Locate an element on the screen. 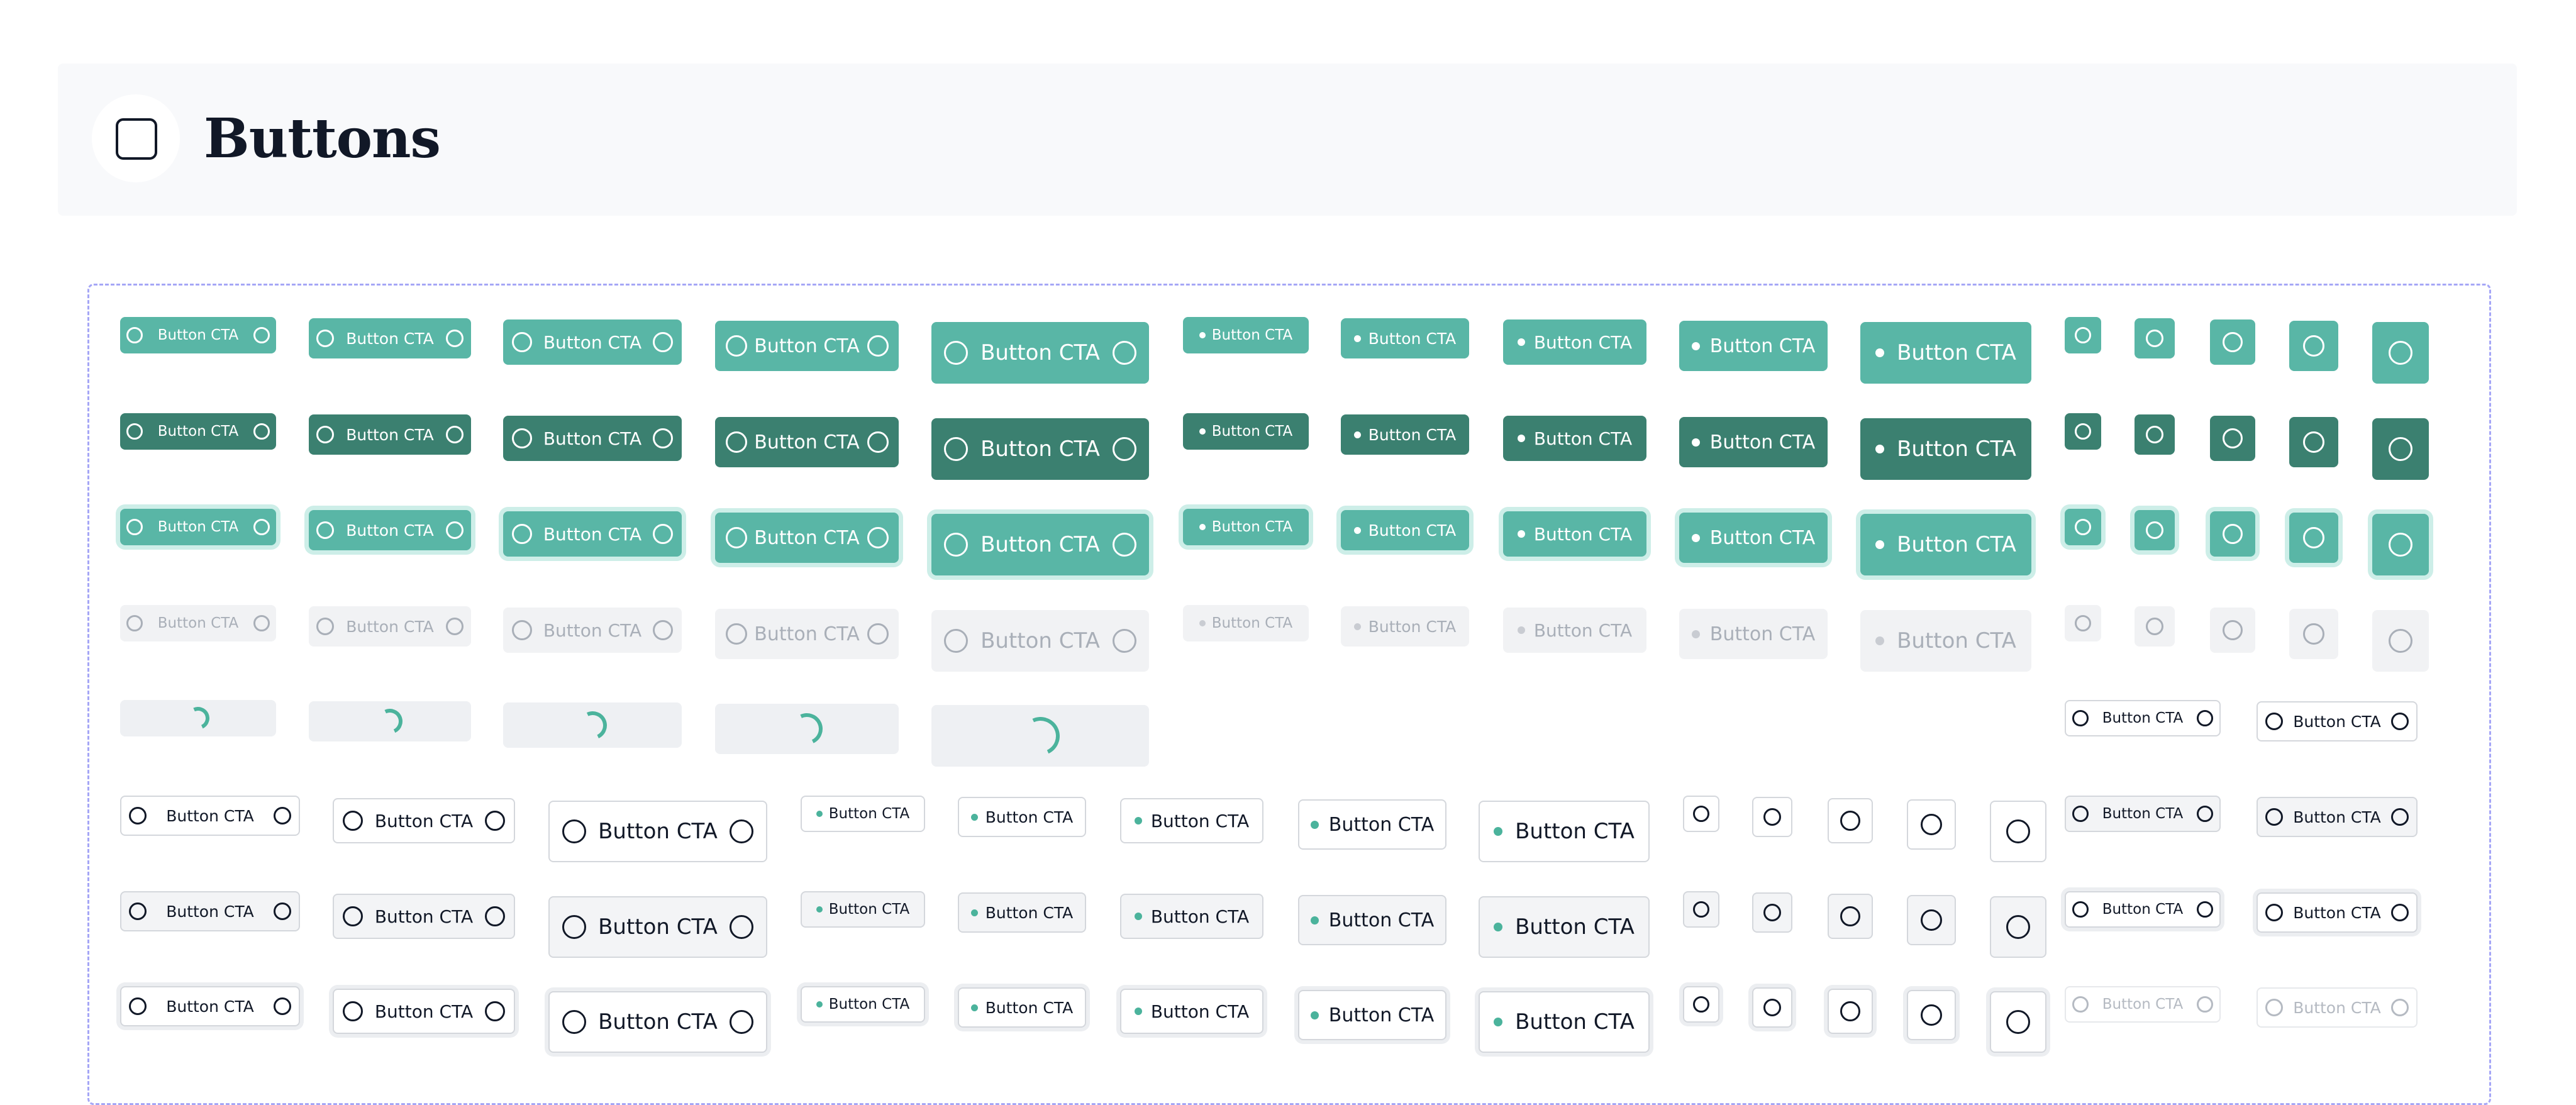  icon-only-button-outline-focus-lg is located at coordinates (1931, 1015).